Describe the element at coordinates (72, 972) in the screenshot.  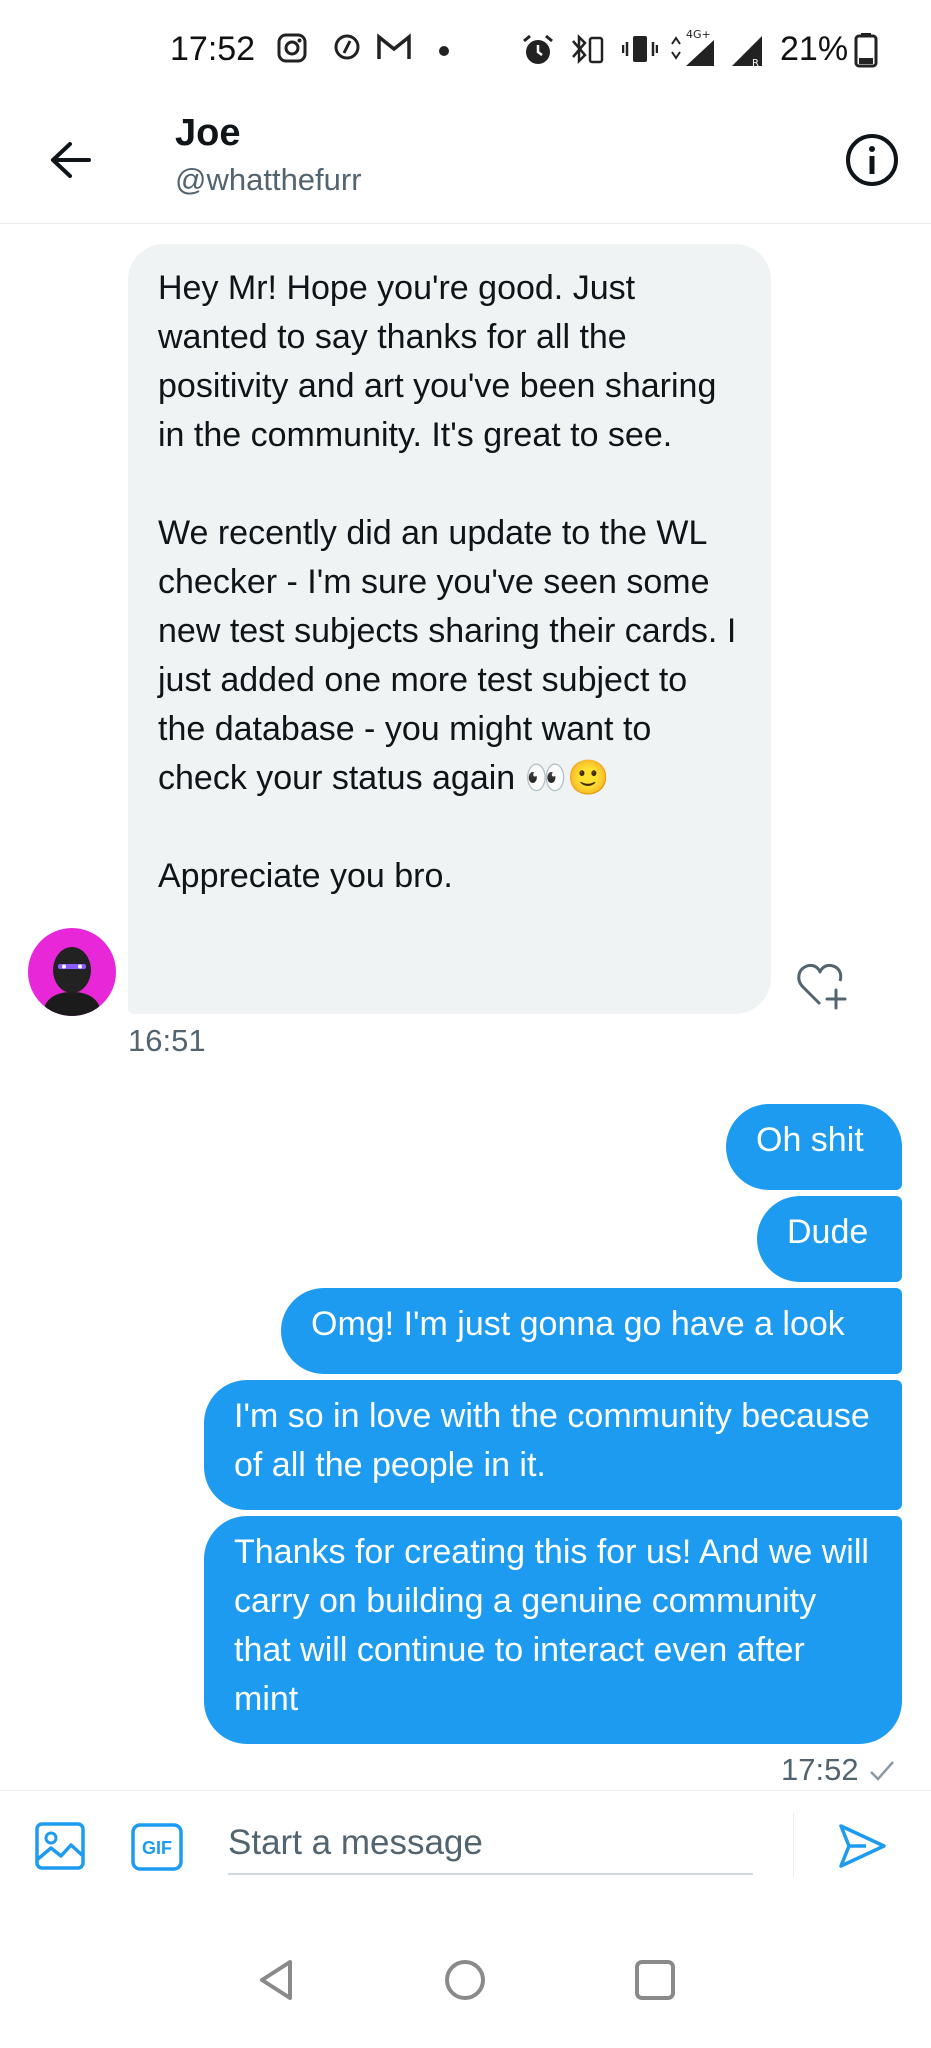
I see `contact-avatar` at that location.